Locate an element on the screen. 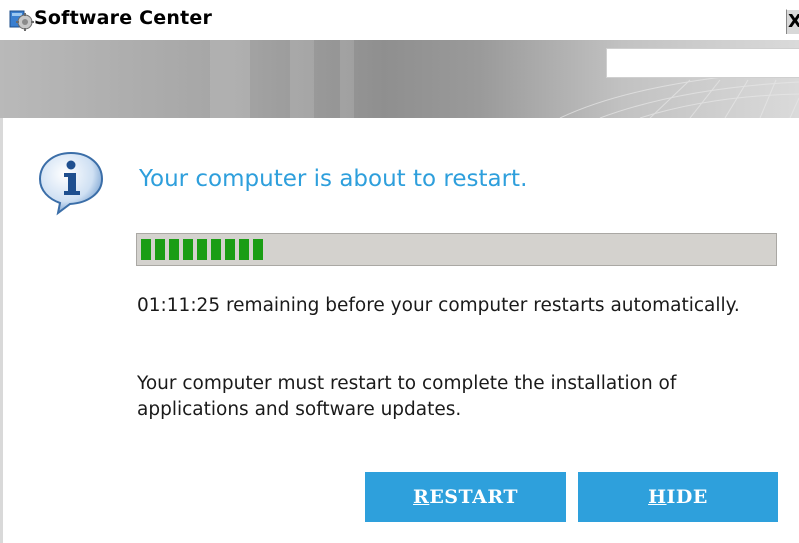 The height and width of the screenshot is (543, 799). restart-button-label: ESTART is located at coordinates (473, 497).